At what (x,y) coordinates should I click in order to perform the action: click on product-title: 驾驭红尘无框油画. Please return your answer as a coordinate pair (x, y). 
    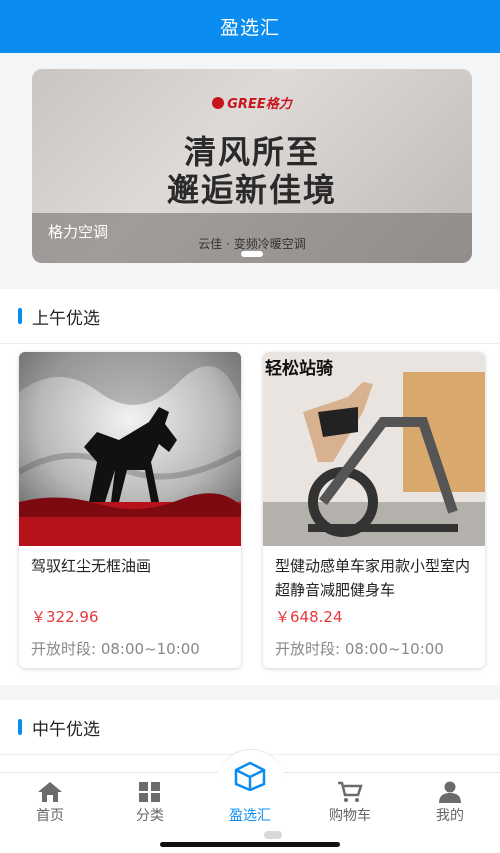
    Looking at the image, I should click on (91, 566).